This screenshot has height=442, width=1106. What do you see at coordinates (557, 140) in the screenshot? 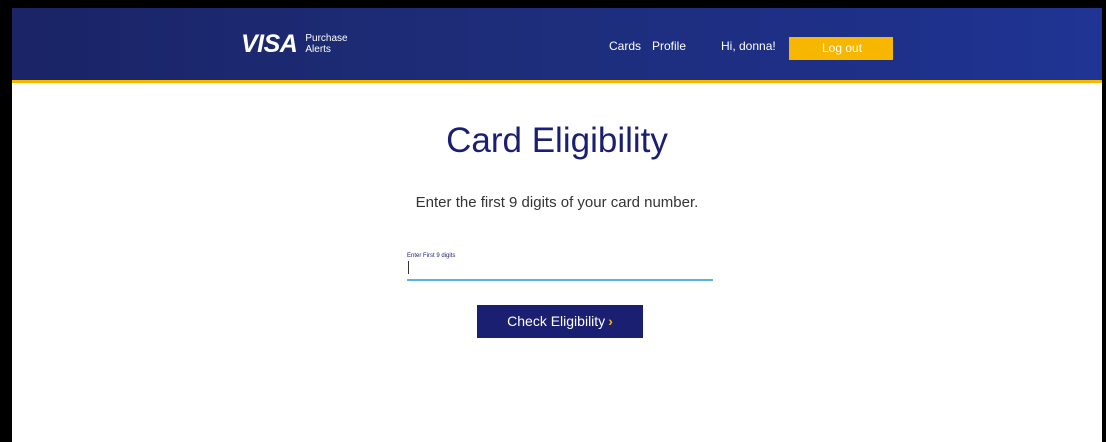
I see `page-title: Card Eligibility` at bounding box center [557, 140].